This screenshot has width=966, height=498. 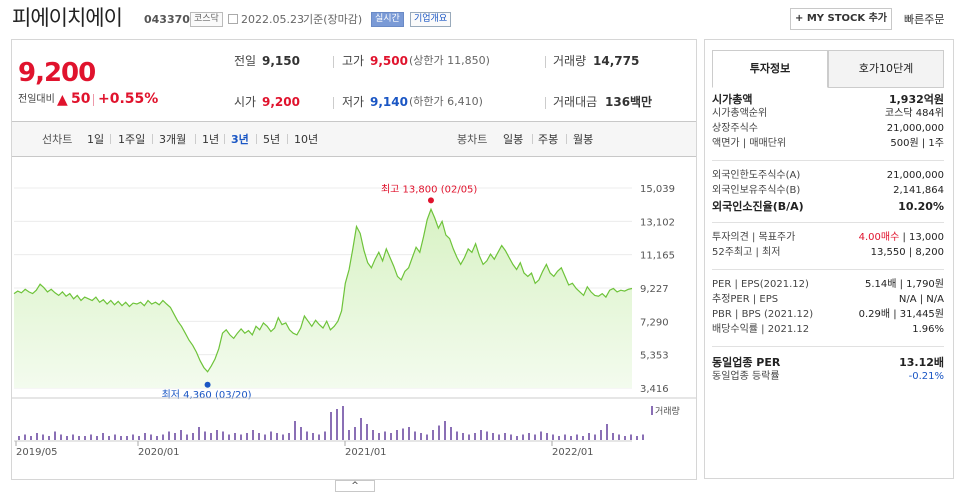 What do you see at coordinates (761, 329) in the screenshot?
I see `info-label: 배당수익률 | 2021.12` at bounding box center [761, 329].